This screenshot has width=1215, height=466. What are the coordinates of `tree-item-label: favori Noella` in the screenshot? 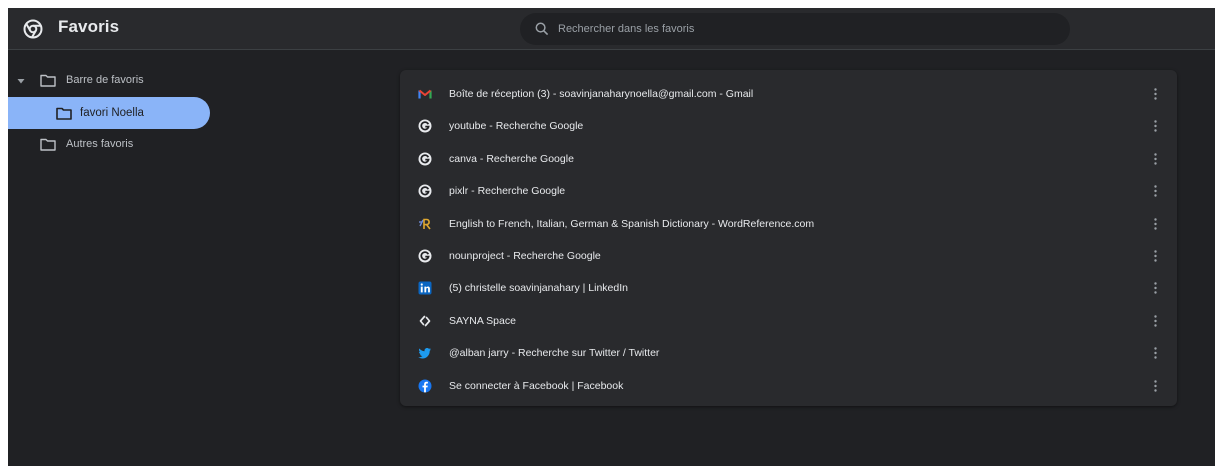 It's located at (112, 113).